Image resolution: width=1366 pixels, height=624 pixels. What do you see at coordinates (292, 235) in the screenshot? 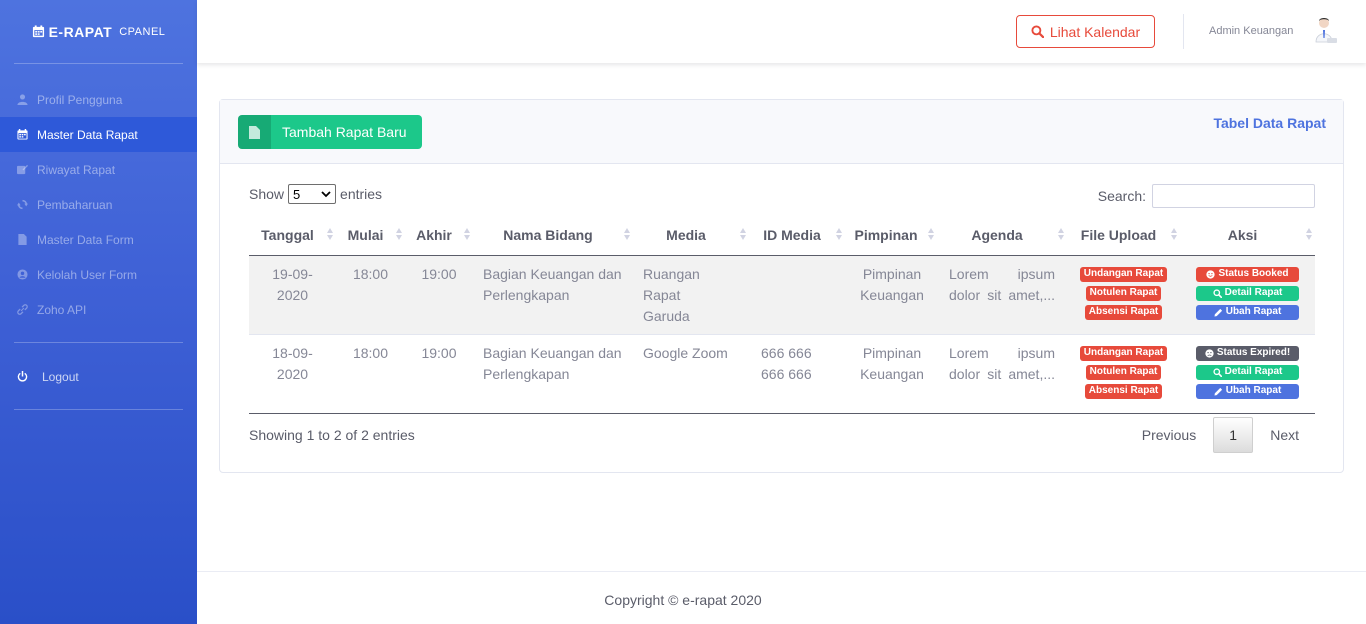
I see `column-header-tanggal: Tanggal` at bounding box center [292, 235].